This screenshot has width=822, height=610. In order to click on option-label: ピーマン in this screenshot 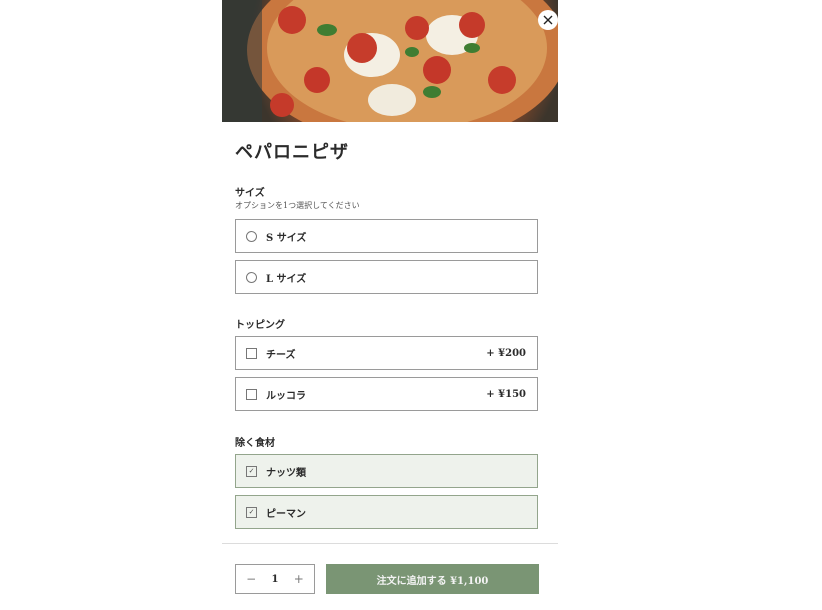, I will do `click(286, 514)`.